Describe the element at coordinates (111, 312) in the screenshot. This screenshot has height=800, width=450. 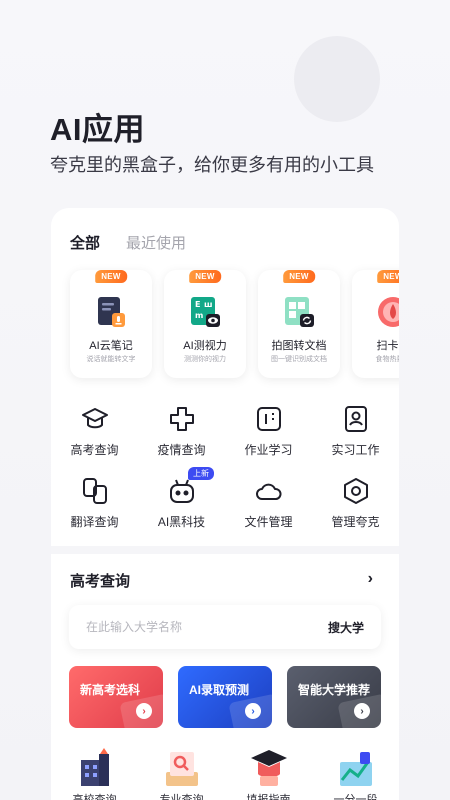
I see `note-icon` at that location.